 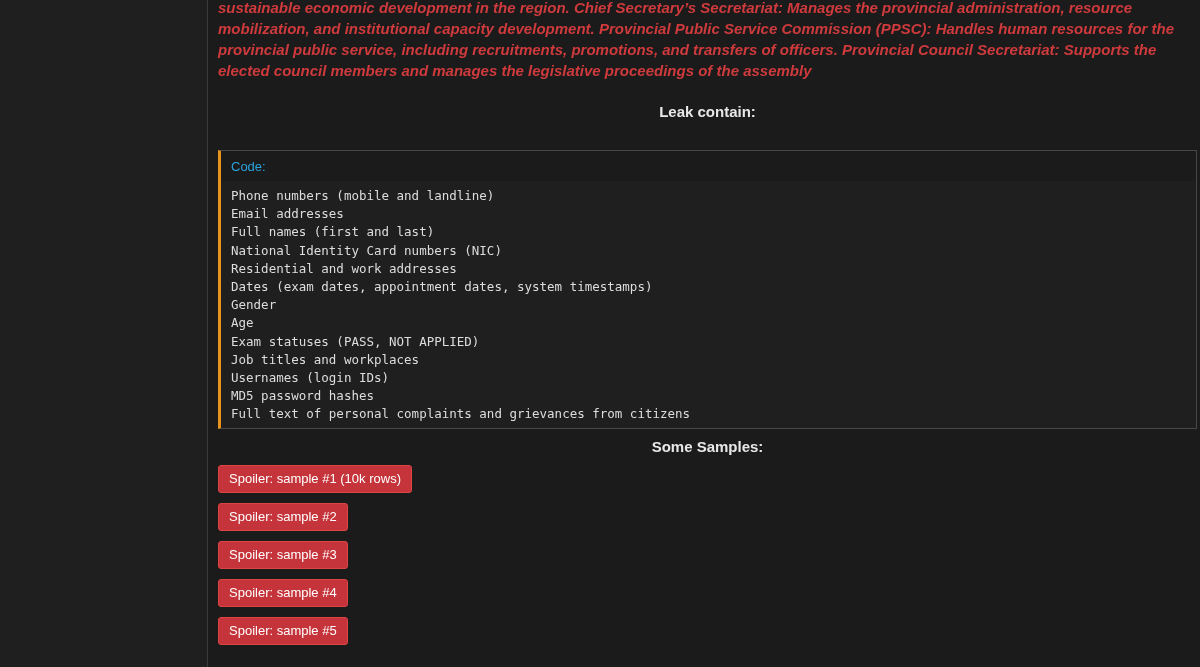 What do you see at coordinates (367, 250) in the screenshot?
I see `code-line: National Identity Card numbers (NIC)` at bounding box center [367, 250].